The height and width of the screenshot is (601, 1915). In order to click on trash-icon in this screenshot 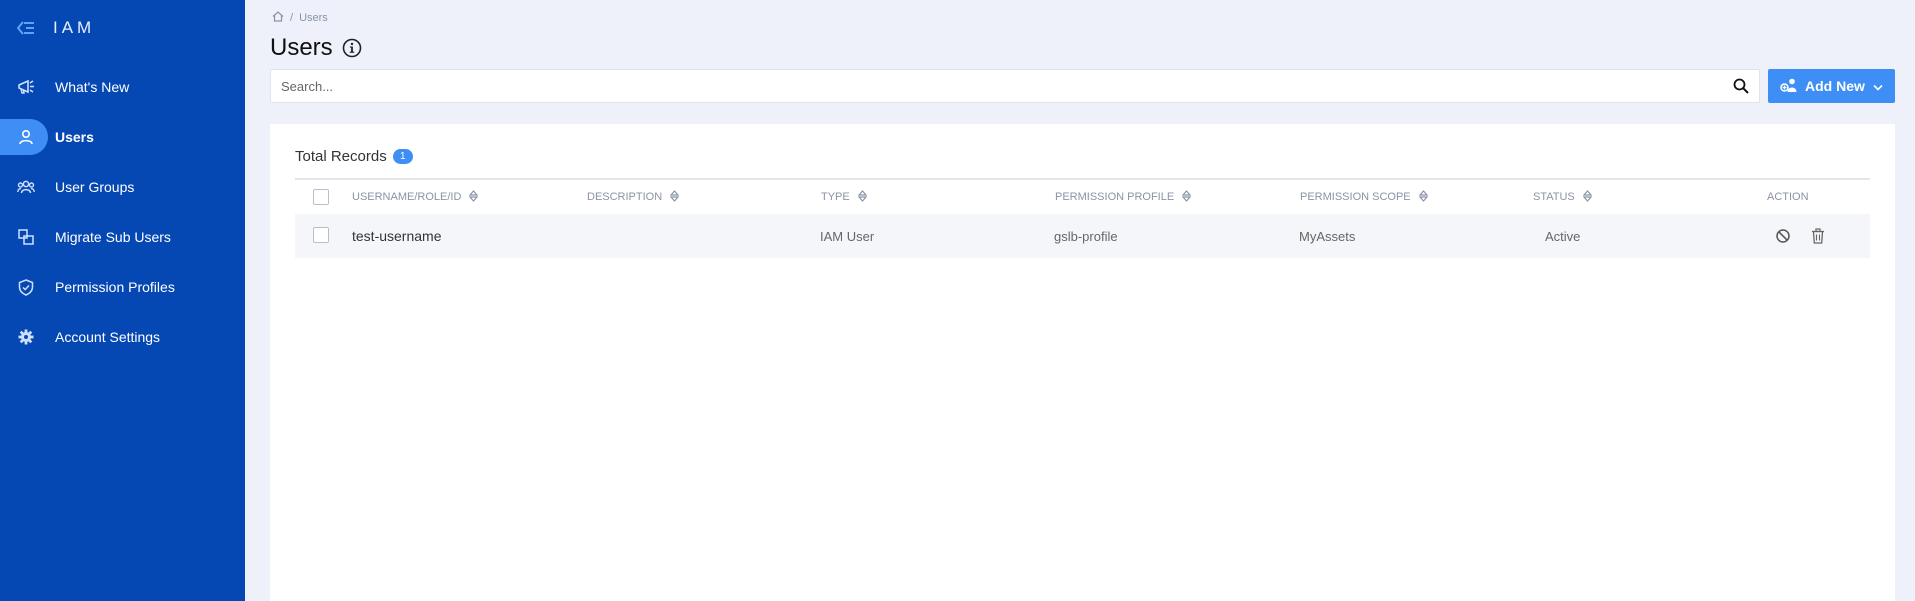, I will do `click(1818, 236)`.